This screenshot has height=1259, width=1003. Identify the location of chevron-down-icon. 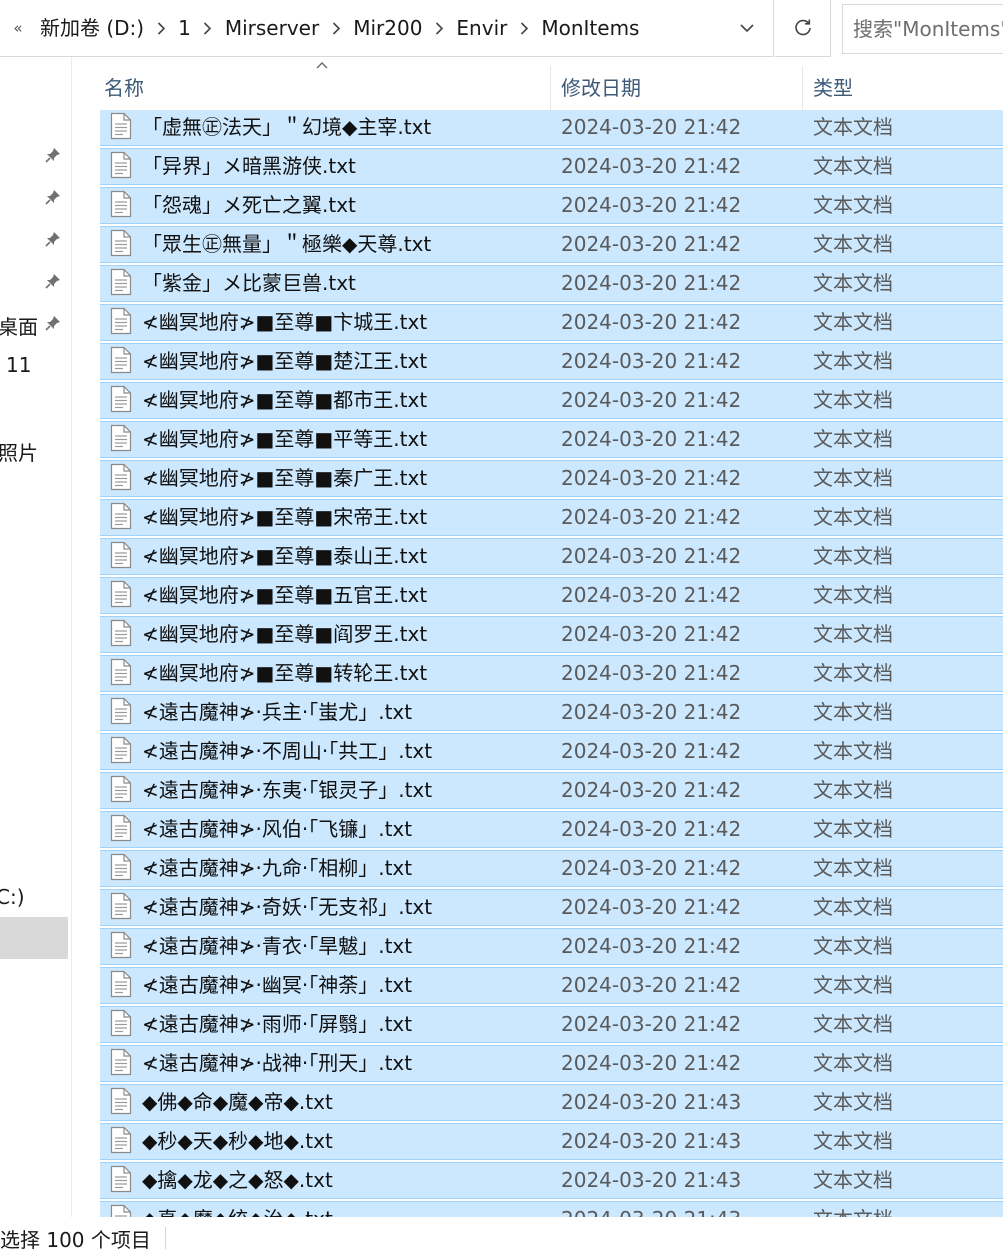
(747, 28).